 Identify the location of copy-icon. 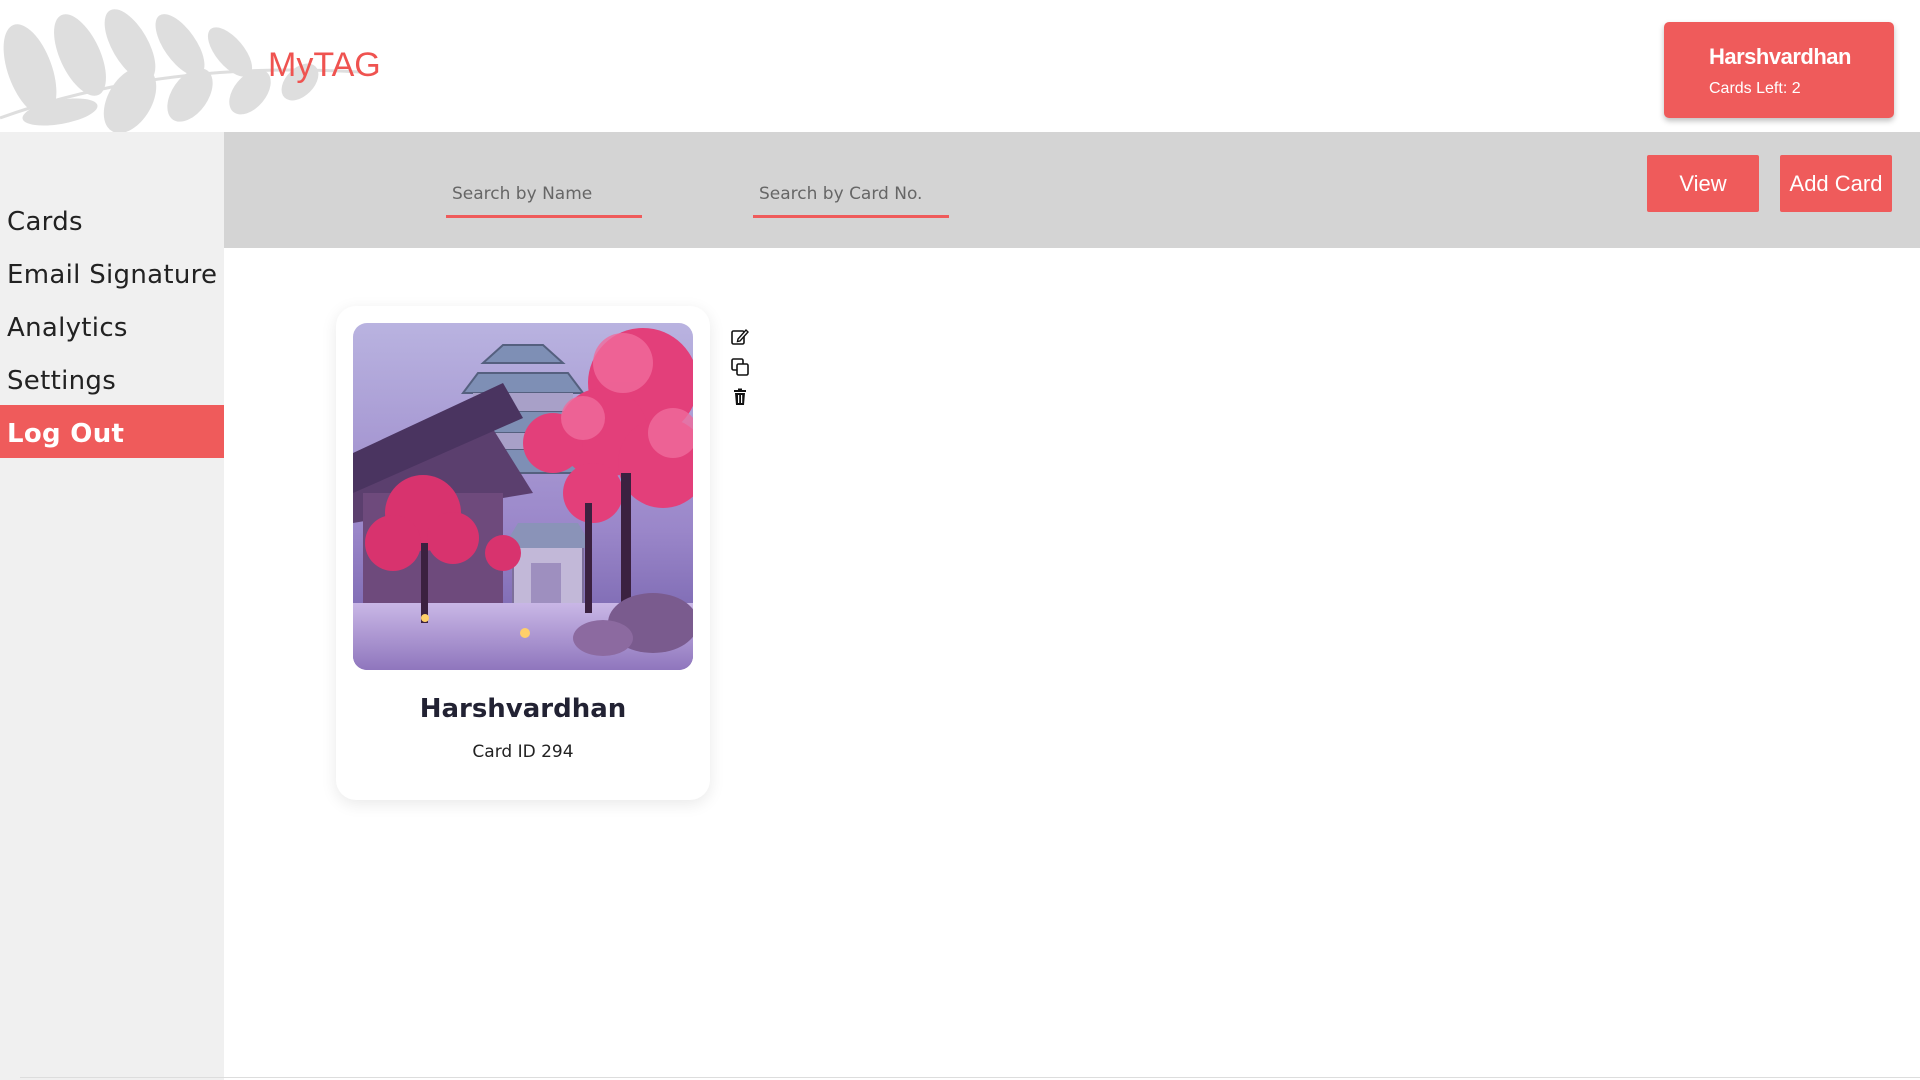
(740, 367).